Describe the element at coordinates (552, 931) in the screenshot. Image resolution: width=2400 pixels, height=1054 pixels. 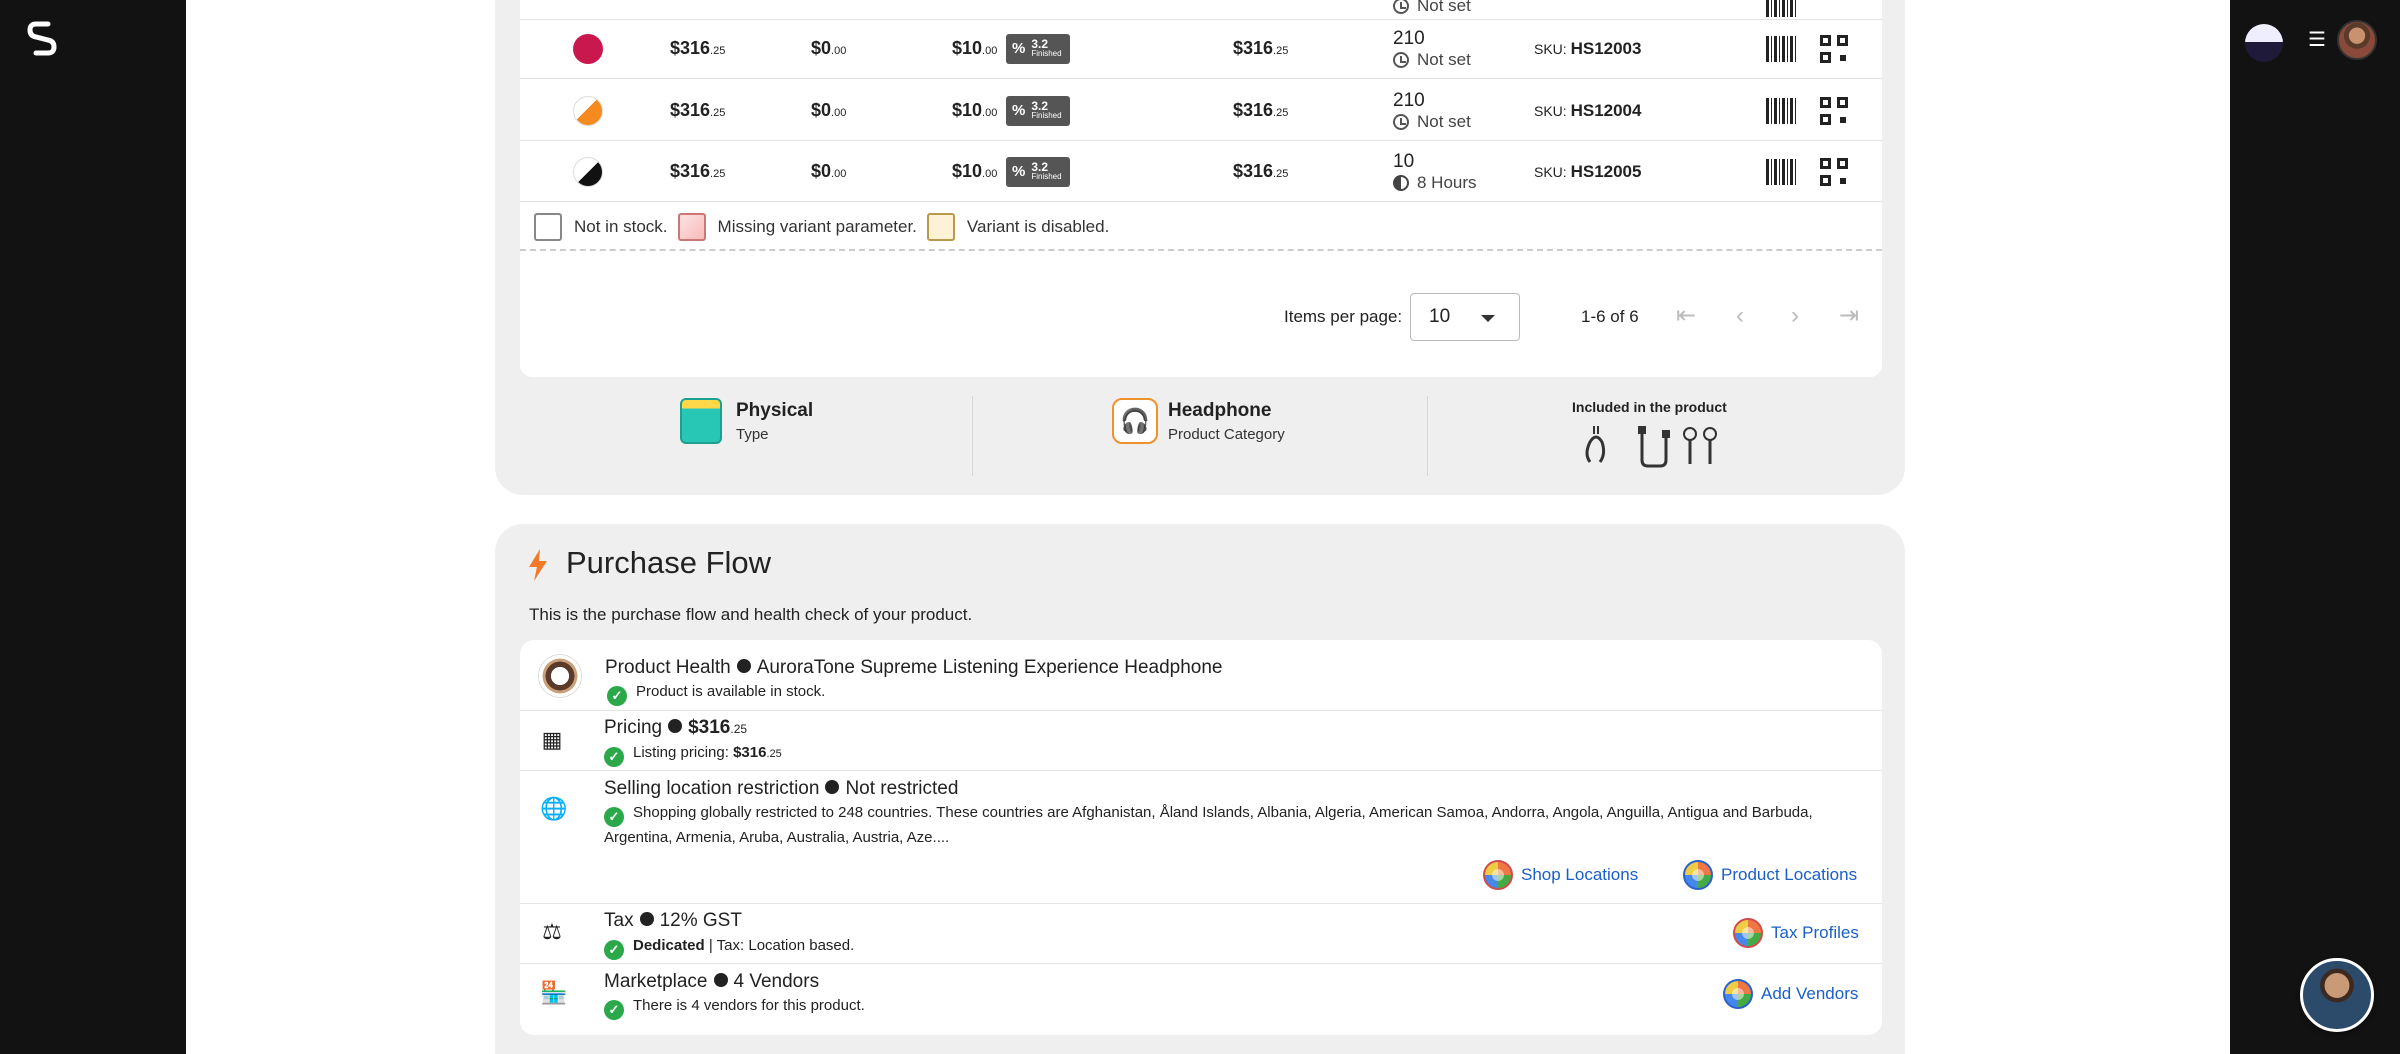
I see `balance-scale-icon: ⚖` at that location.